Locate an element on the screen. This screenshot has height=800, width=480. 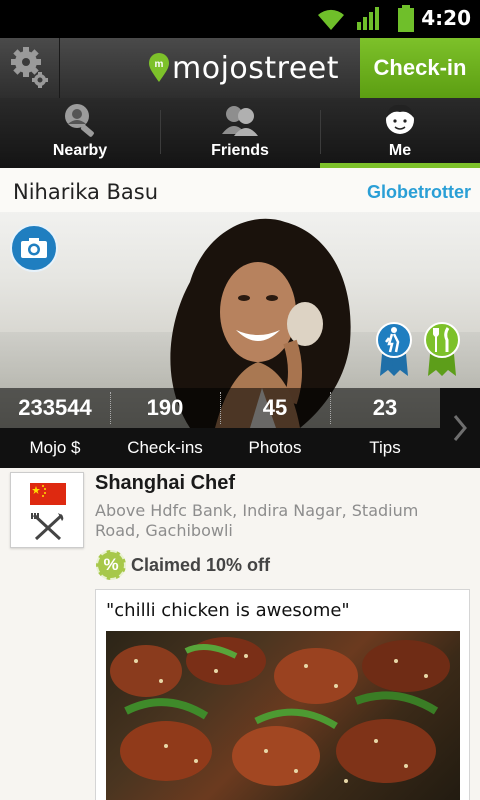
wifi-icon is located at coordinates (331, 19).